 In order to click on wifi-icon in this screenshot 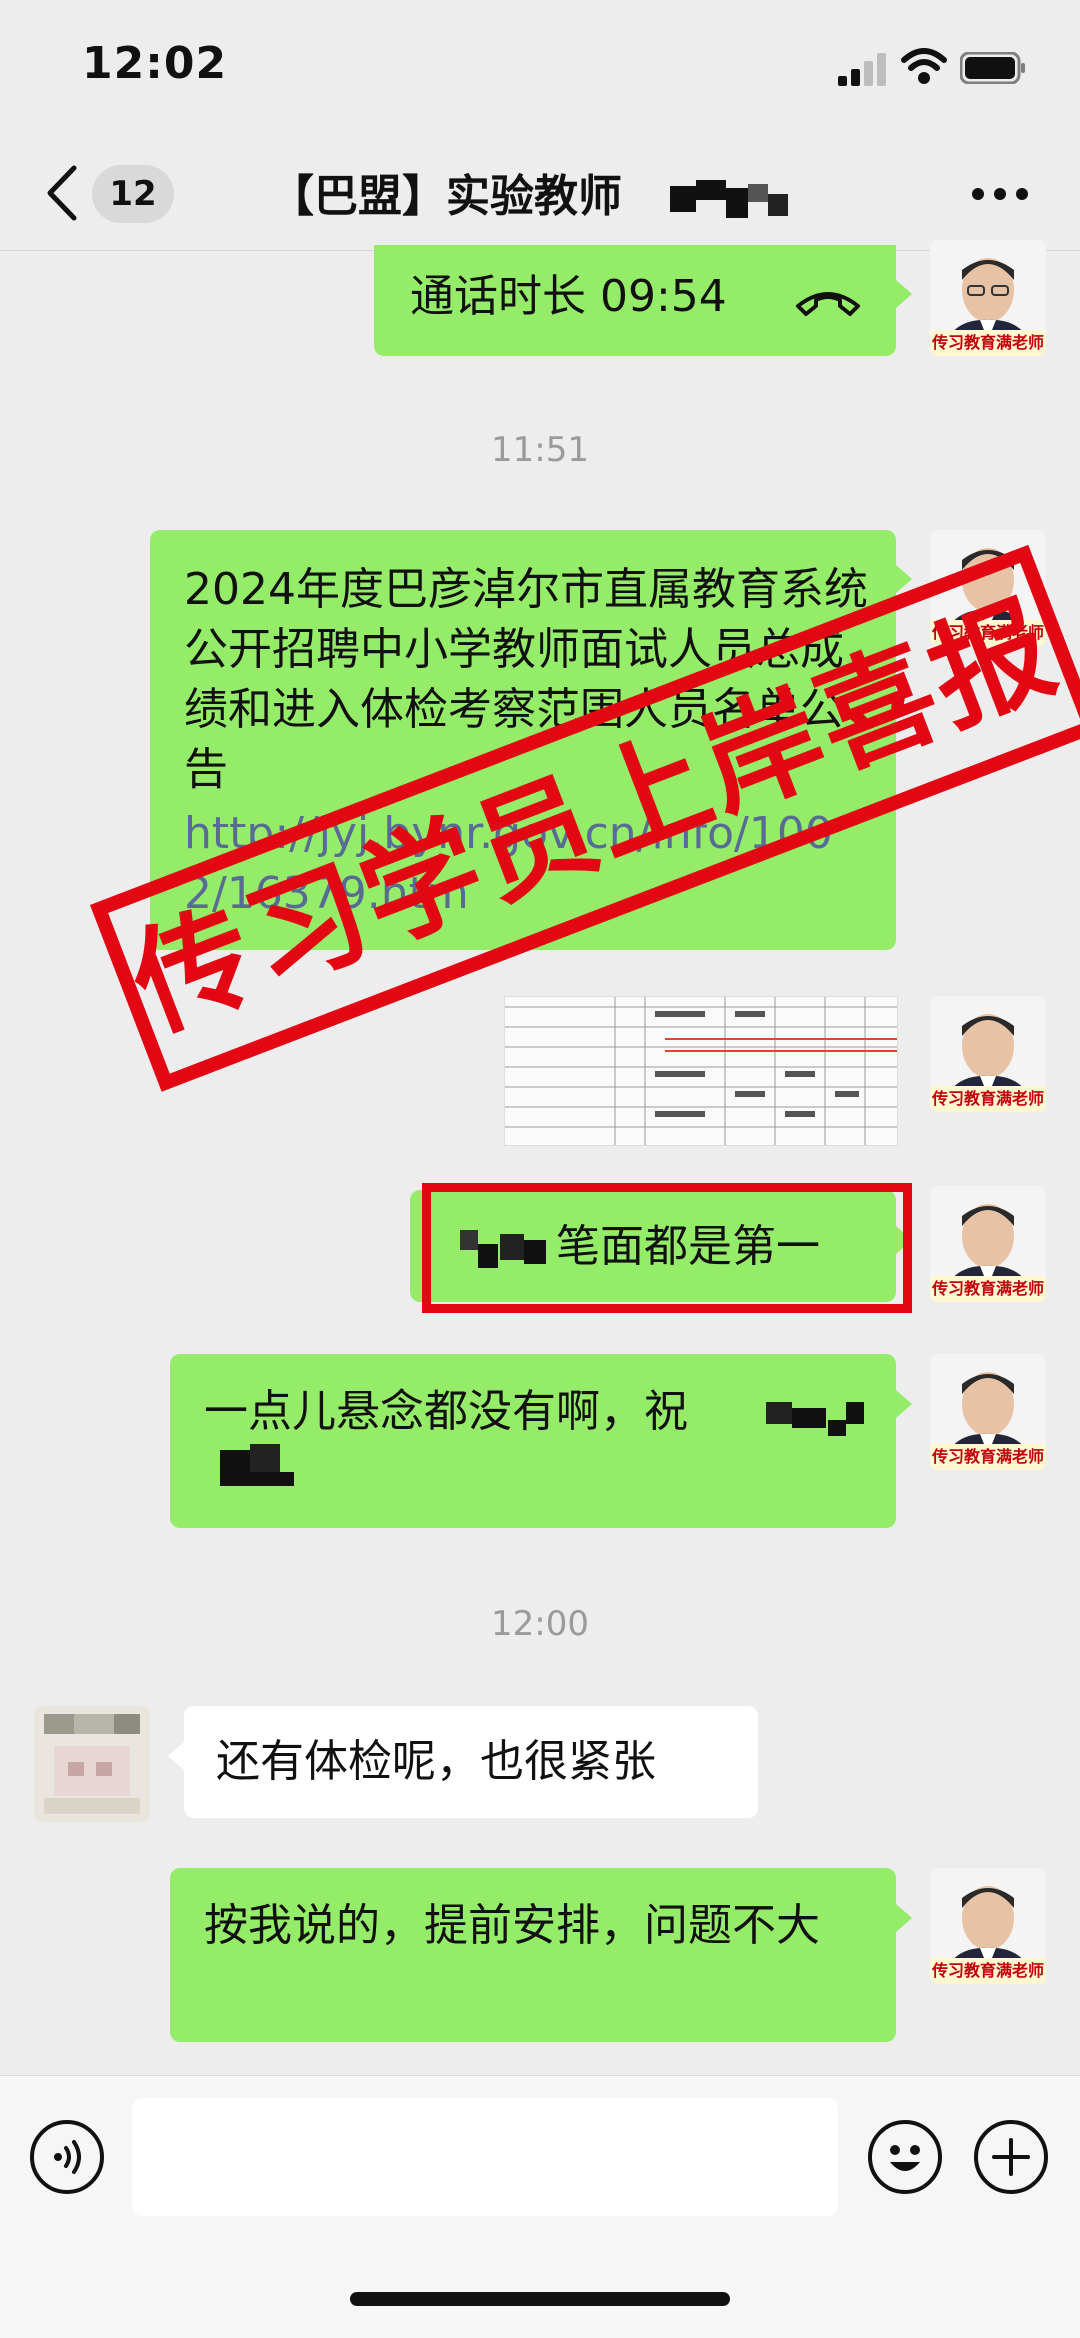, I will do `click(924, 66)`.